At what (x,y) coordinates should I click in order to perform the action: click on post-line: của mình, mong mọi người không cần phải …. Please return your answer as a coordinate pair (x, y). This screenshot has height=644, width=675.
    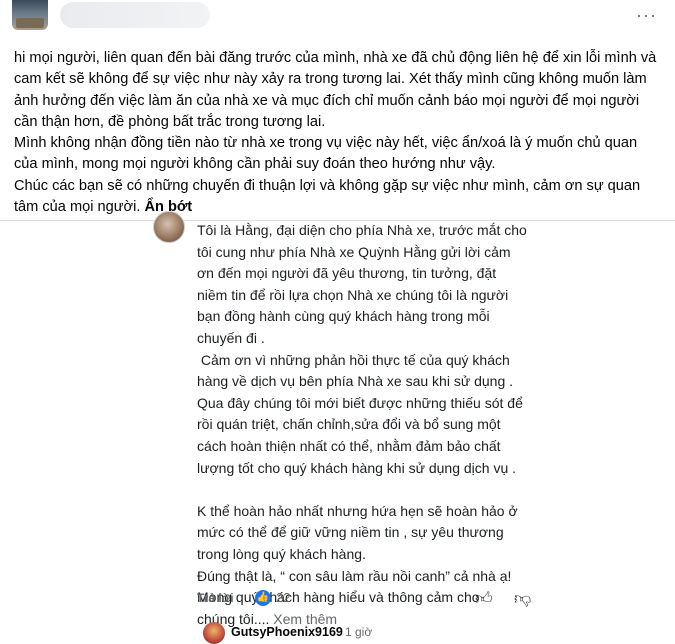
    Looking at the image, I should click on (255, 164).